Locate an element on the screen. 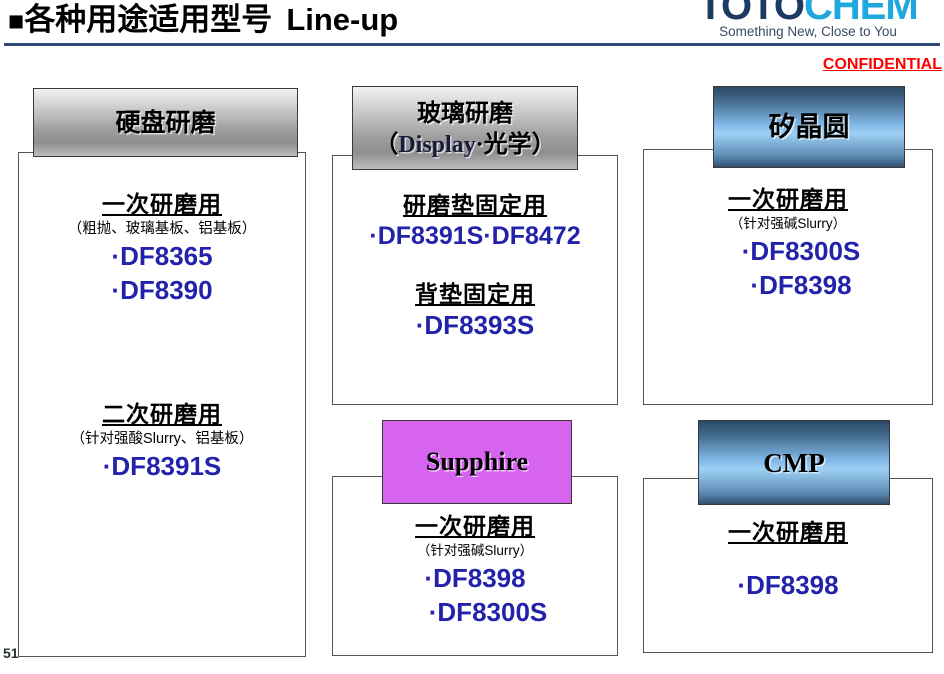  card-cap-label-line1: 玻璃研磨 is located at coordinates (465, 113).